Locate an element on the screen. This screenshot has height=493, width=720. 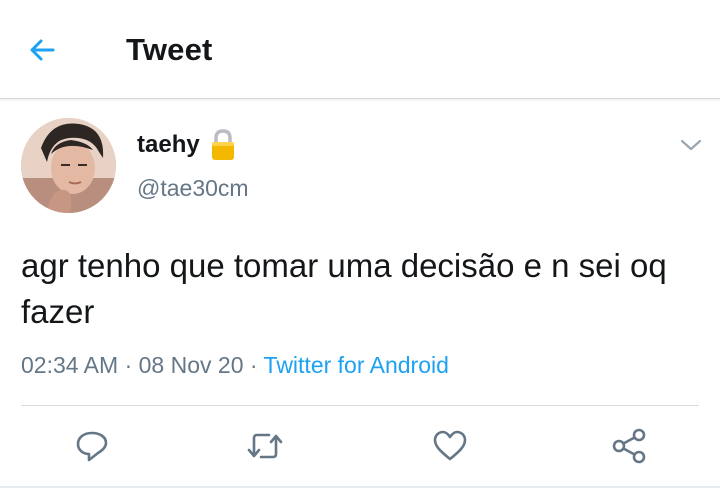
arrow-left-icon is located at coordinates (42, 50).